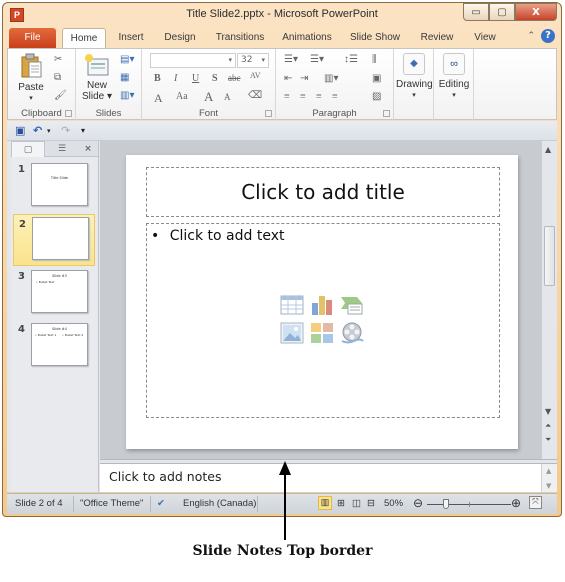 The height and width of the screenshot is (582, 565). What do you see at coordinates (161, 503) in the screenshot?
I see `spell-check-icon: ✔` at bounding box center [161, 503].